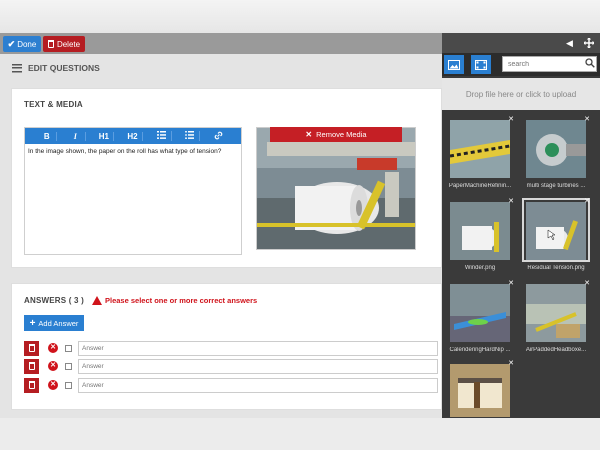  Describe the element at coordinates (590, 63) in the screenshot. I see `search-icon` at that location.